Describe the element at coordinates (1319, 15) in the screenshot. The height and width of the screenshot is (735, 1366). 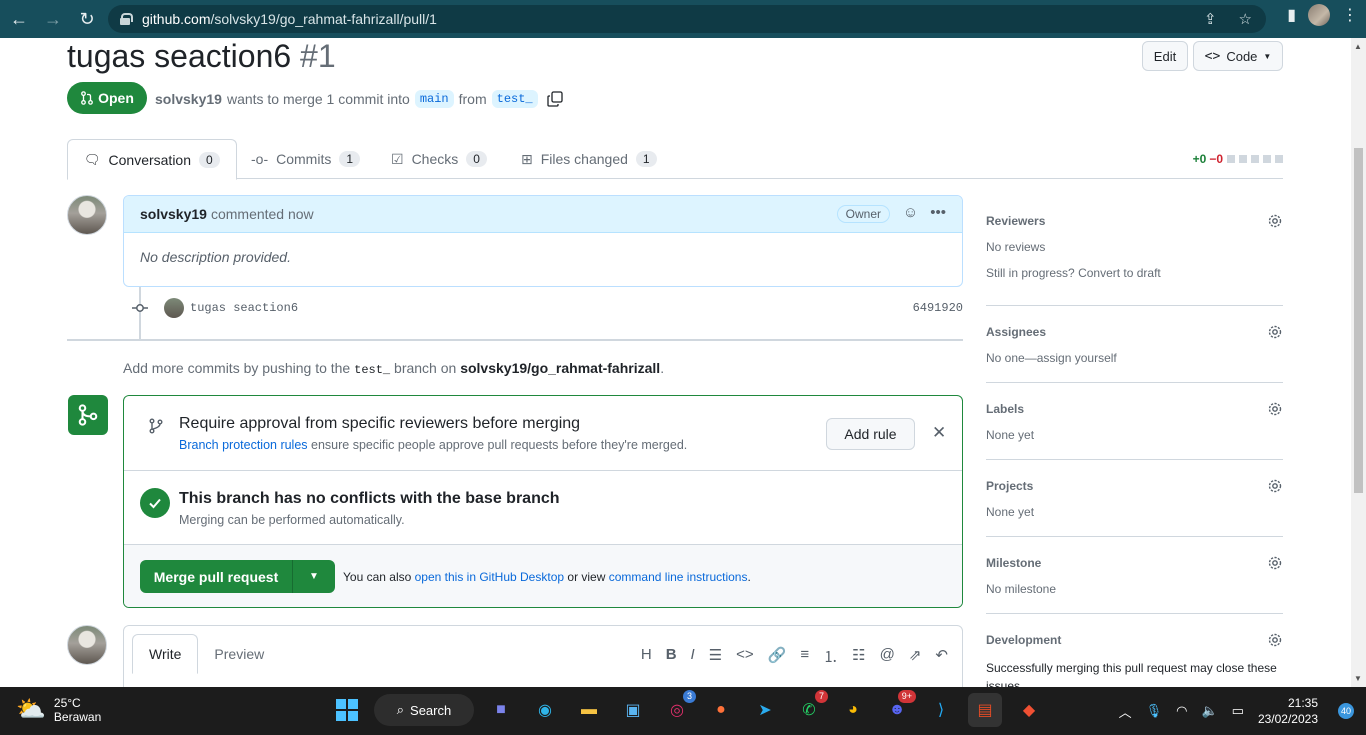
I see `profile-avatar` at that location.